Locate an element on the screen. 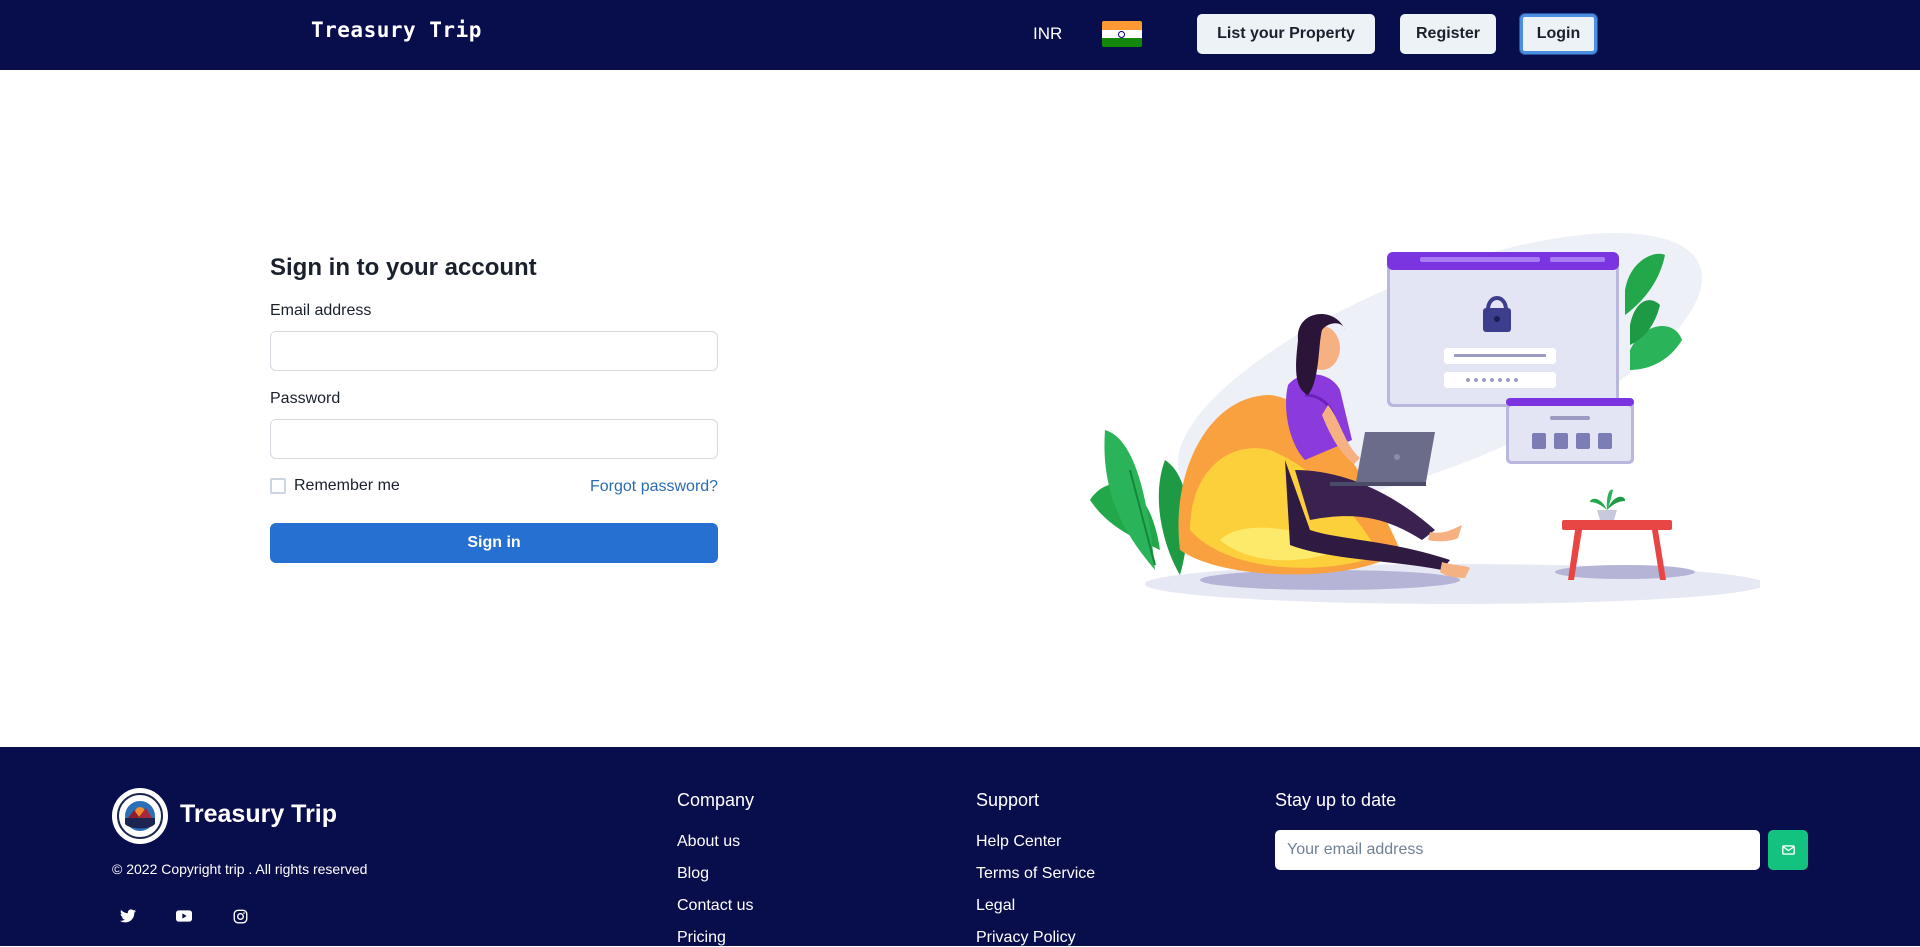  login-button: Login is located at coordinates (1558, 34).